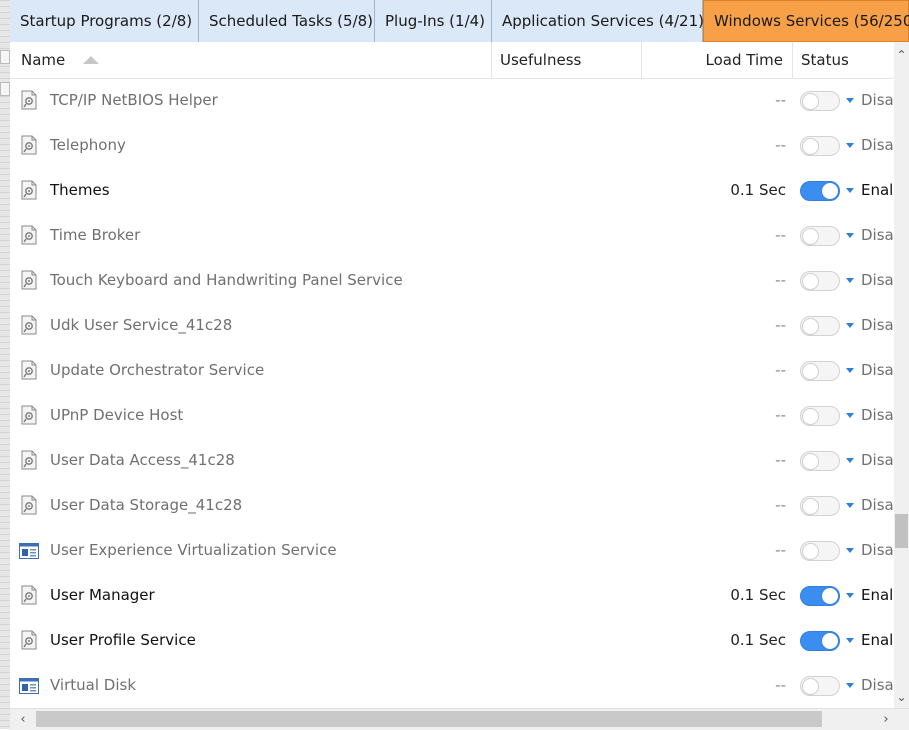 Image resolution: width=909 pixels, height=730 pixels. What do you see at coordinates (123, 640) in the screenshot?
I see `service-name: User Profile Service` at bounding box center [123, 640].